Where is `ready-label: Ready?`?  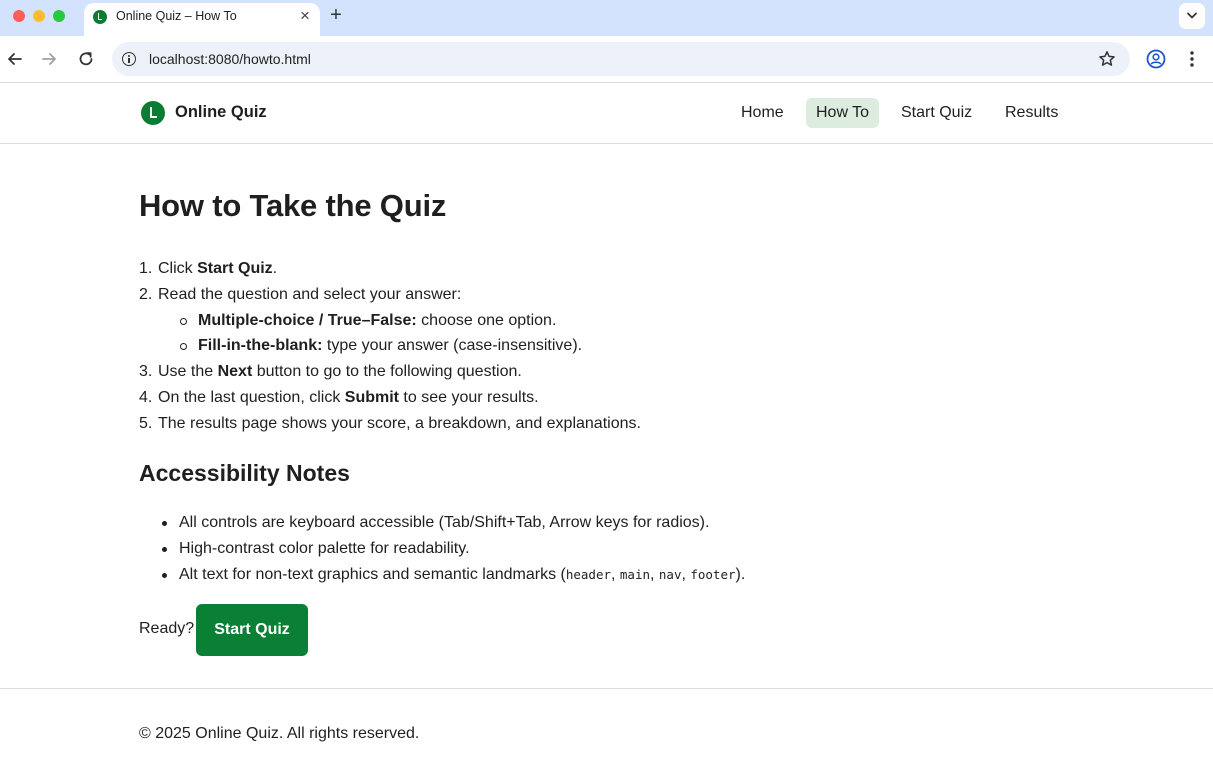
ready-label: Ready? is located at coordinates (167, 628).